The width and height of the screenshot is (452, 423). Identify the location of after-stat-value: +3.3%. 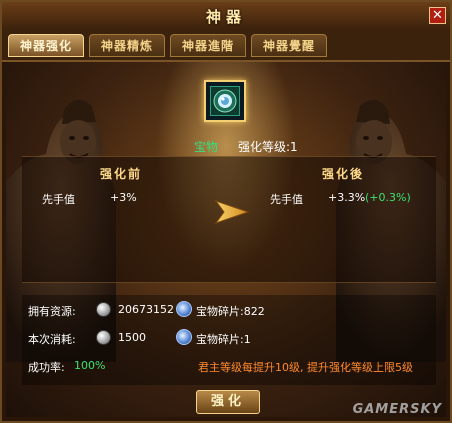
(347, 197).